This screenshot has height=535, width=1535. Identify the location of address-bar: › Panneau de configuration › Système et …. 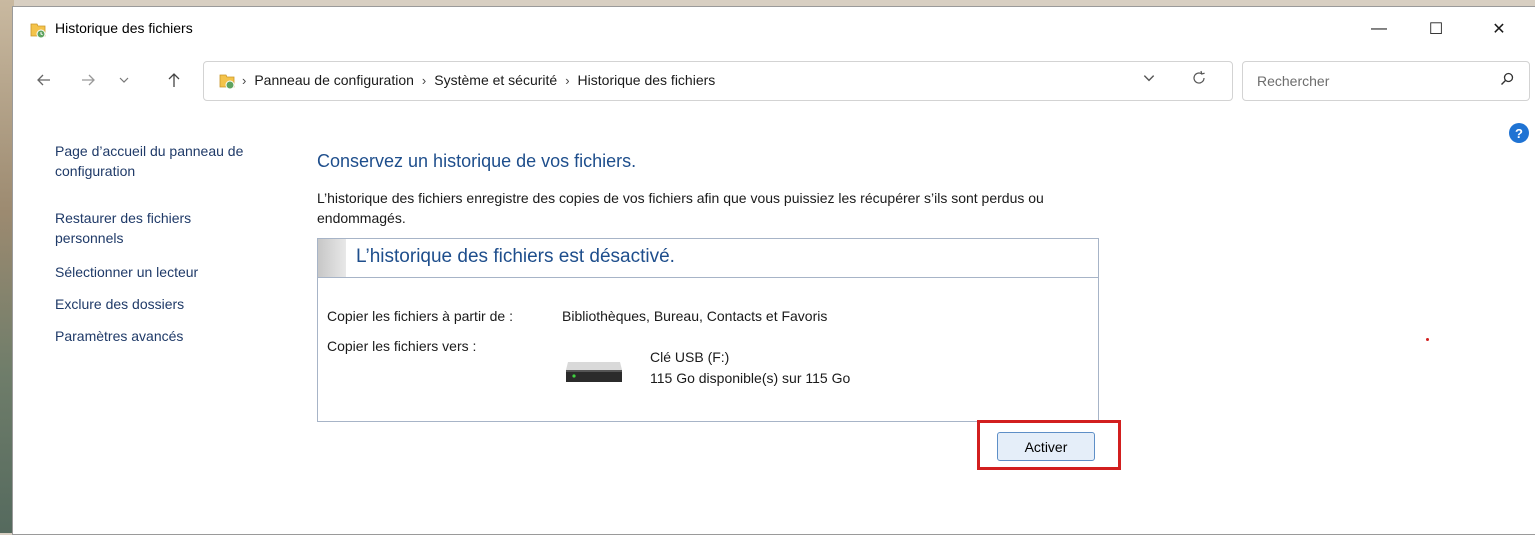
(718, 81).